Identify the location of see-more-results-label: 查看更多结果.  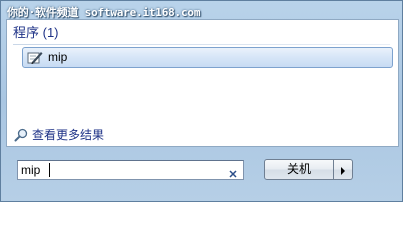
(68, 134).